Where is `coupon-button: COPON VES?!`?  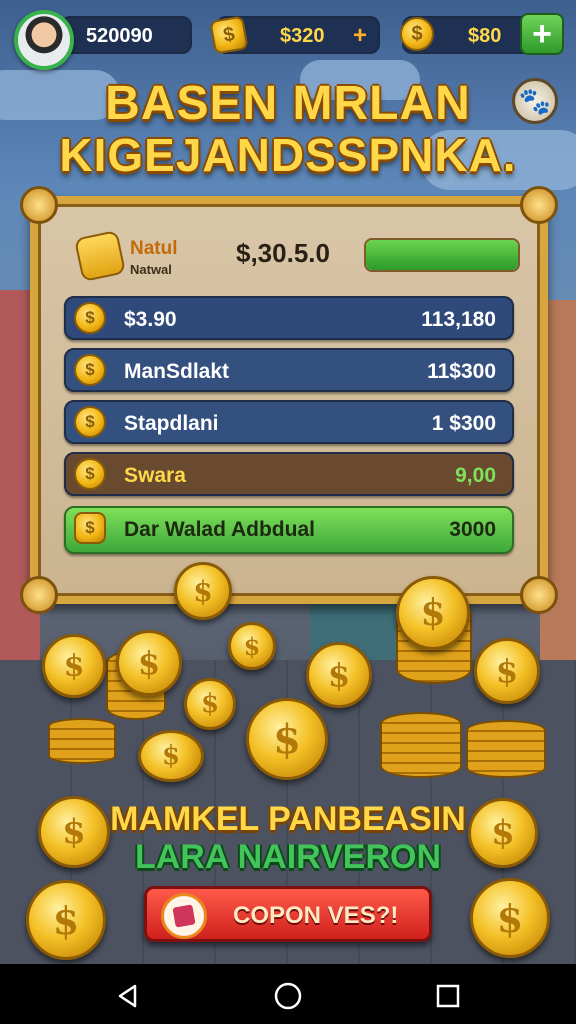 coupon-button: COPON VES?! is located at coordinates (288, 914).